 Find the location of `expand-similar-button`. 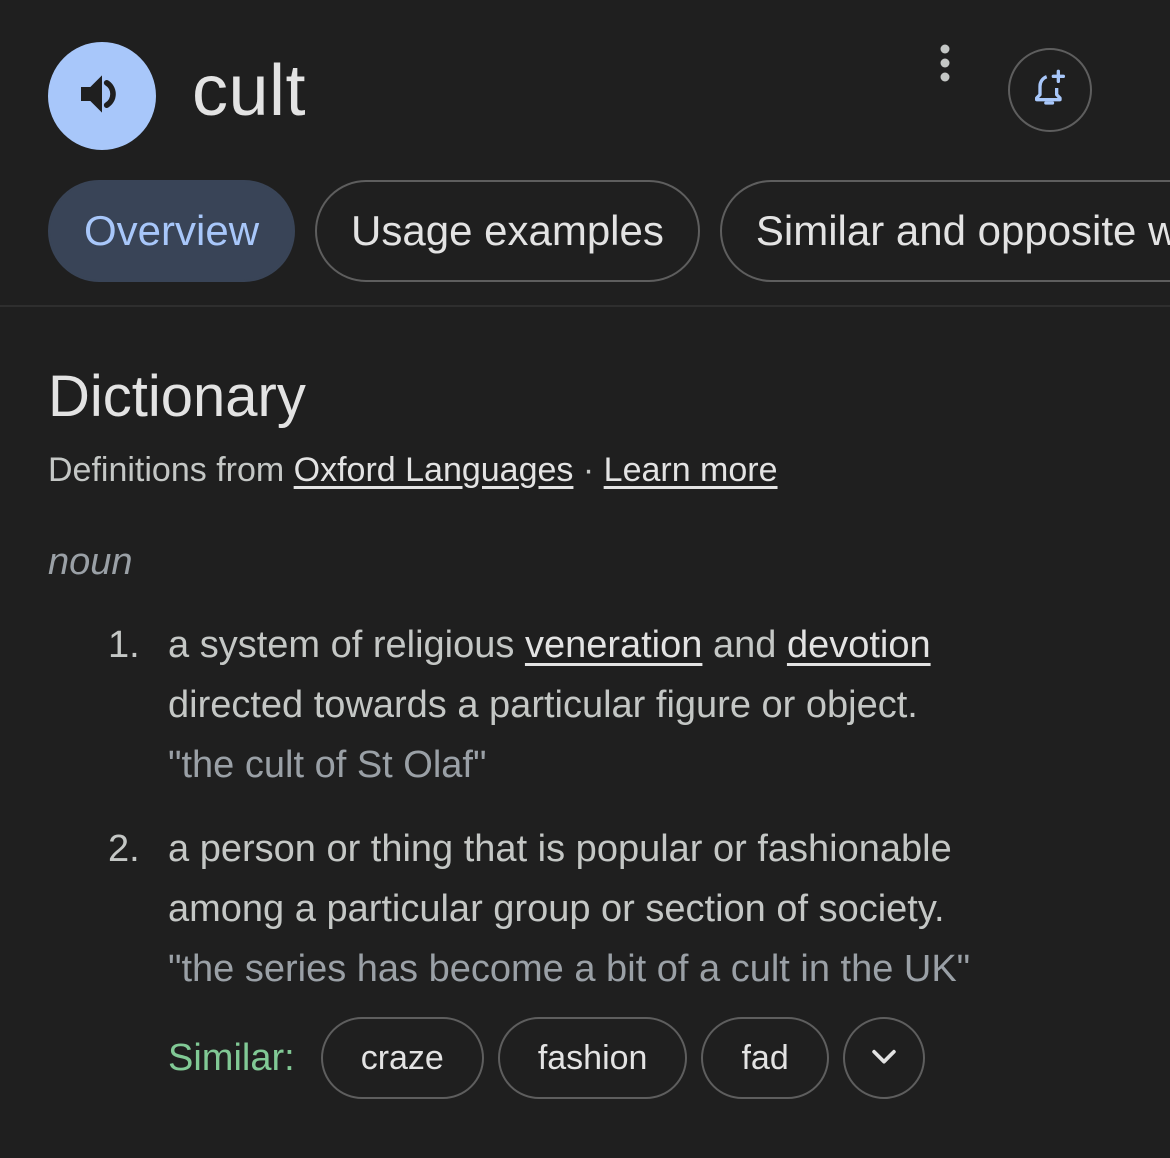

expand-similar-button is located at coordinates (883, 1058).